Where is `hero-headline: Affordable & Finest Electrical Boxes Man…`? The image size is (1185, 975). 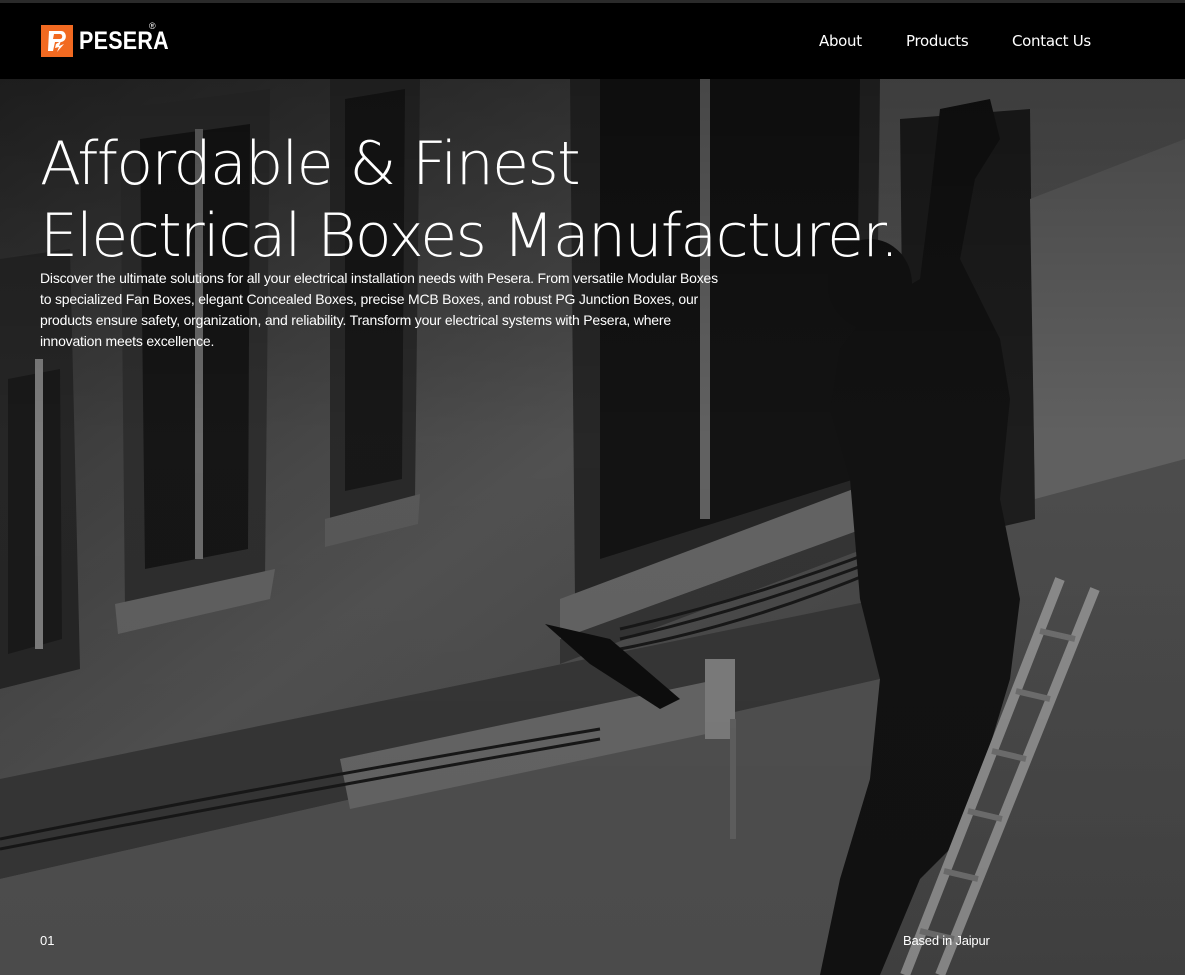 hero-headline: Affordable & Finest Electrical Boxes Man… is located at coordinates (469, 200).